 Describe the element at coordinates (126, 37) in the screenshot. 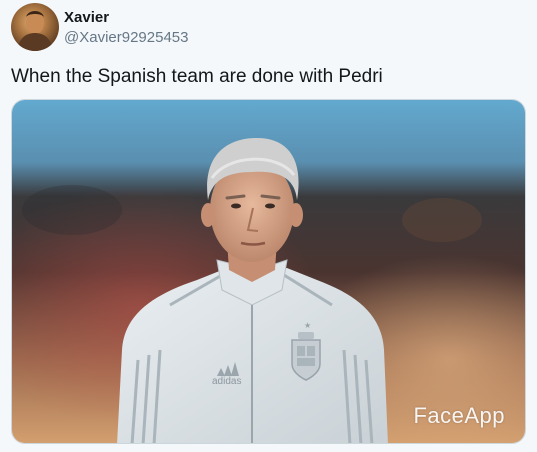

I see `author-handle: @Xavier92925453` at that location.